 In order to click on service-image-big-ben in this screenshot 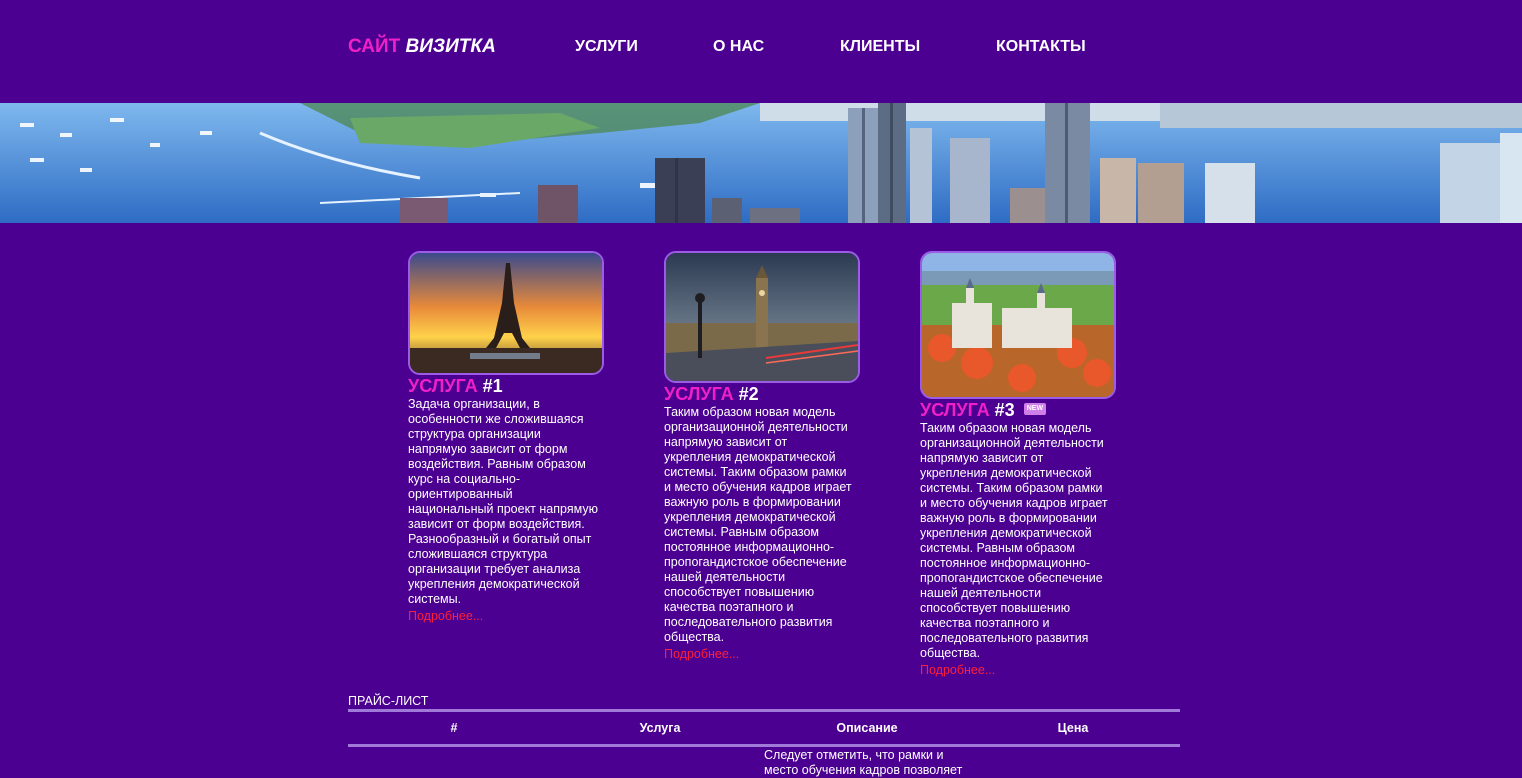, I will do `click(762, 317)`.